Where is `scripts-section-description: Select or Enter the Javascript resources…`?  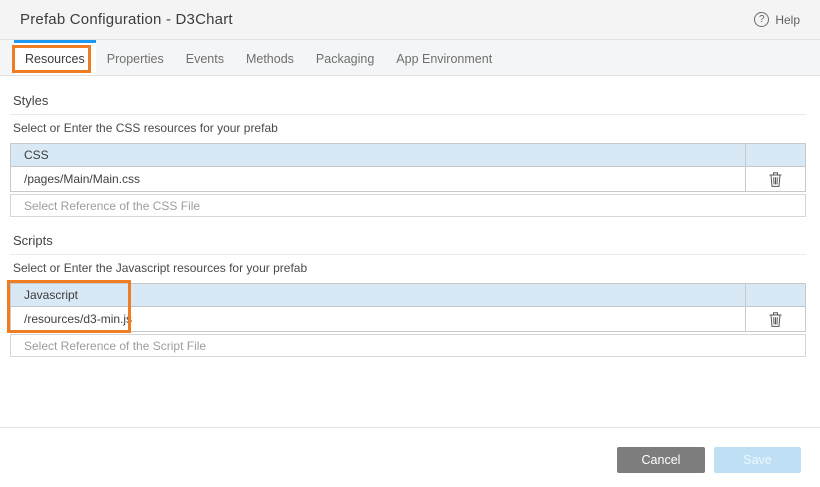
scripts-section-description: Select or Enter the Javascript resources… is located at coordinates (160, 268).